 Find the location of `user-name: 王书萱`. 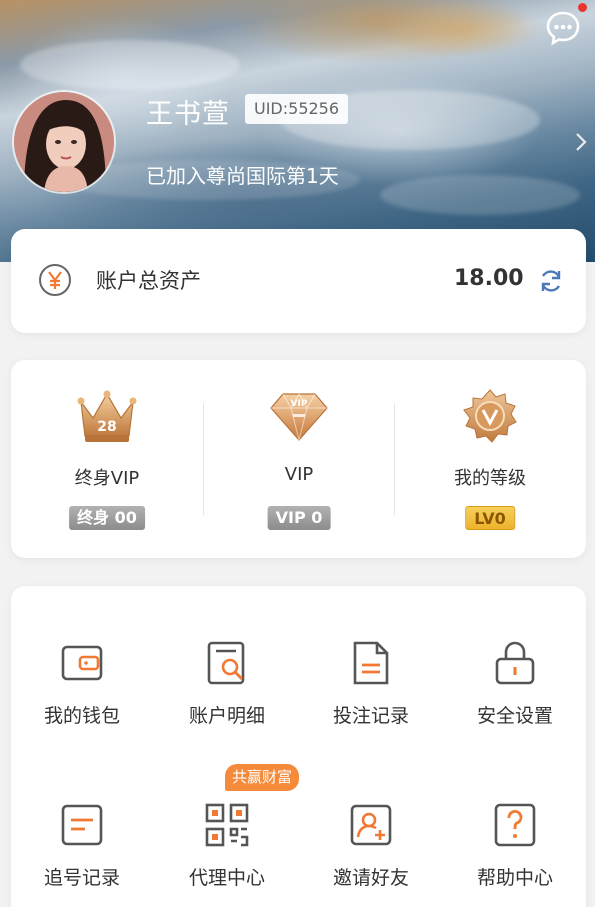

user-name: 王书萱 is located at coordinates (188, 114).